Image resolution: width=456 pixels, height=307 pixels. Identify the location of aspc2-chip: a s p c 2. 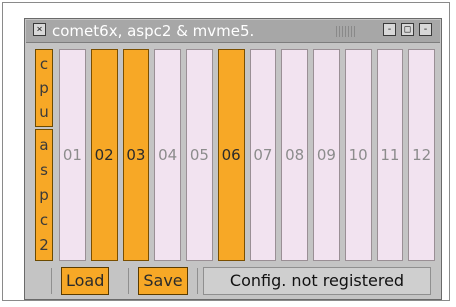
(44, 195).